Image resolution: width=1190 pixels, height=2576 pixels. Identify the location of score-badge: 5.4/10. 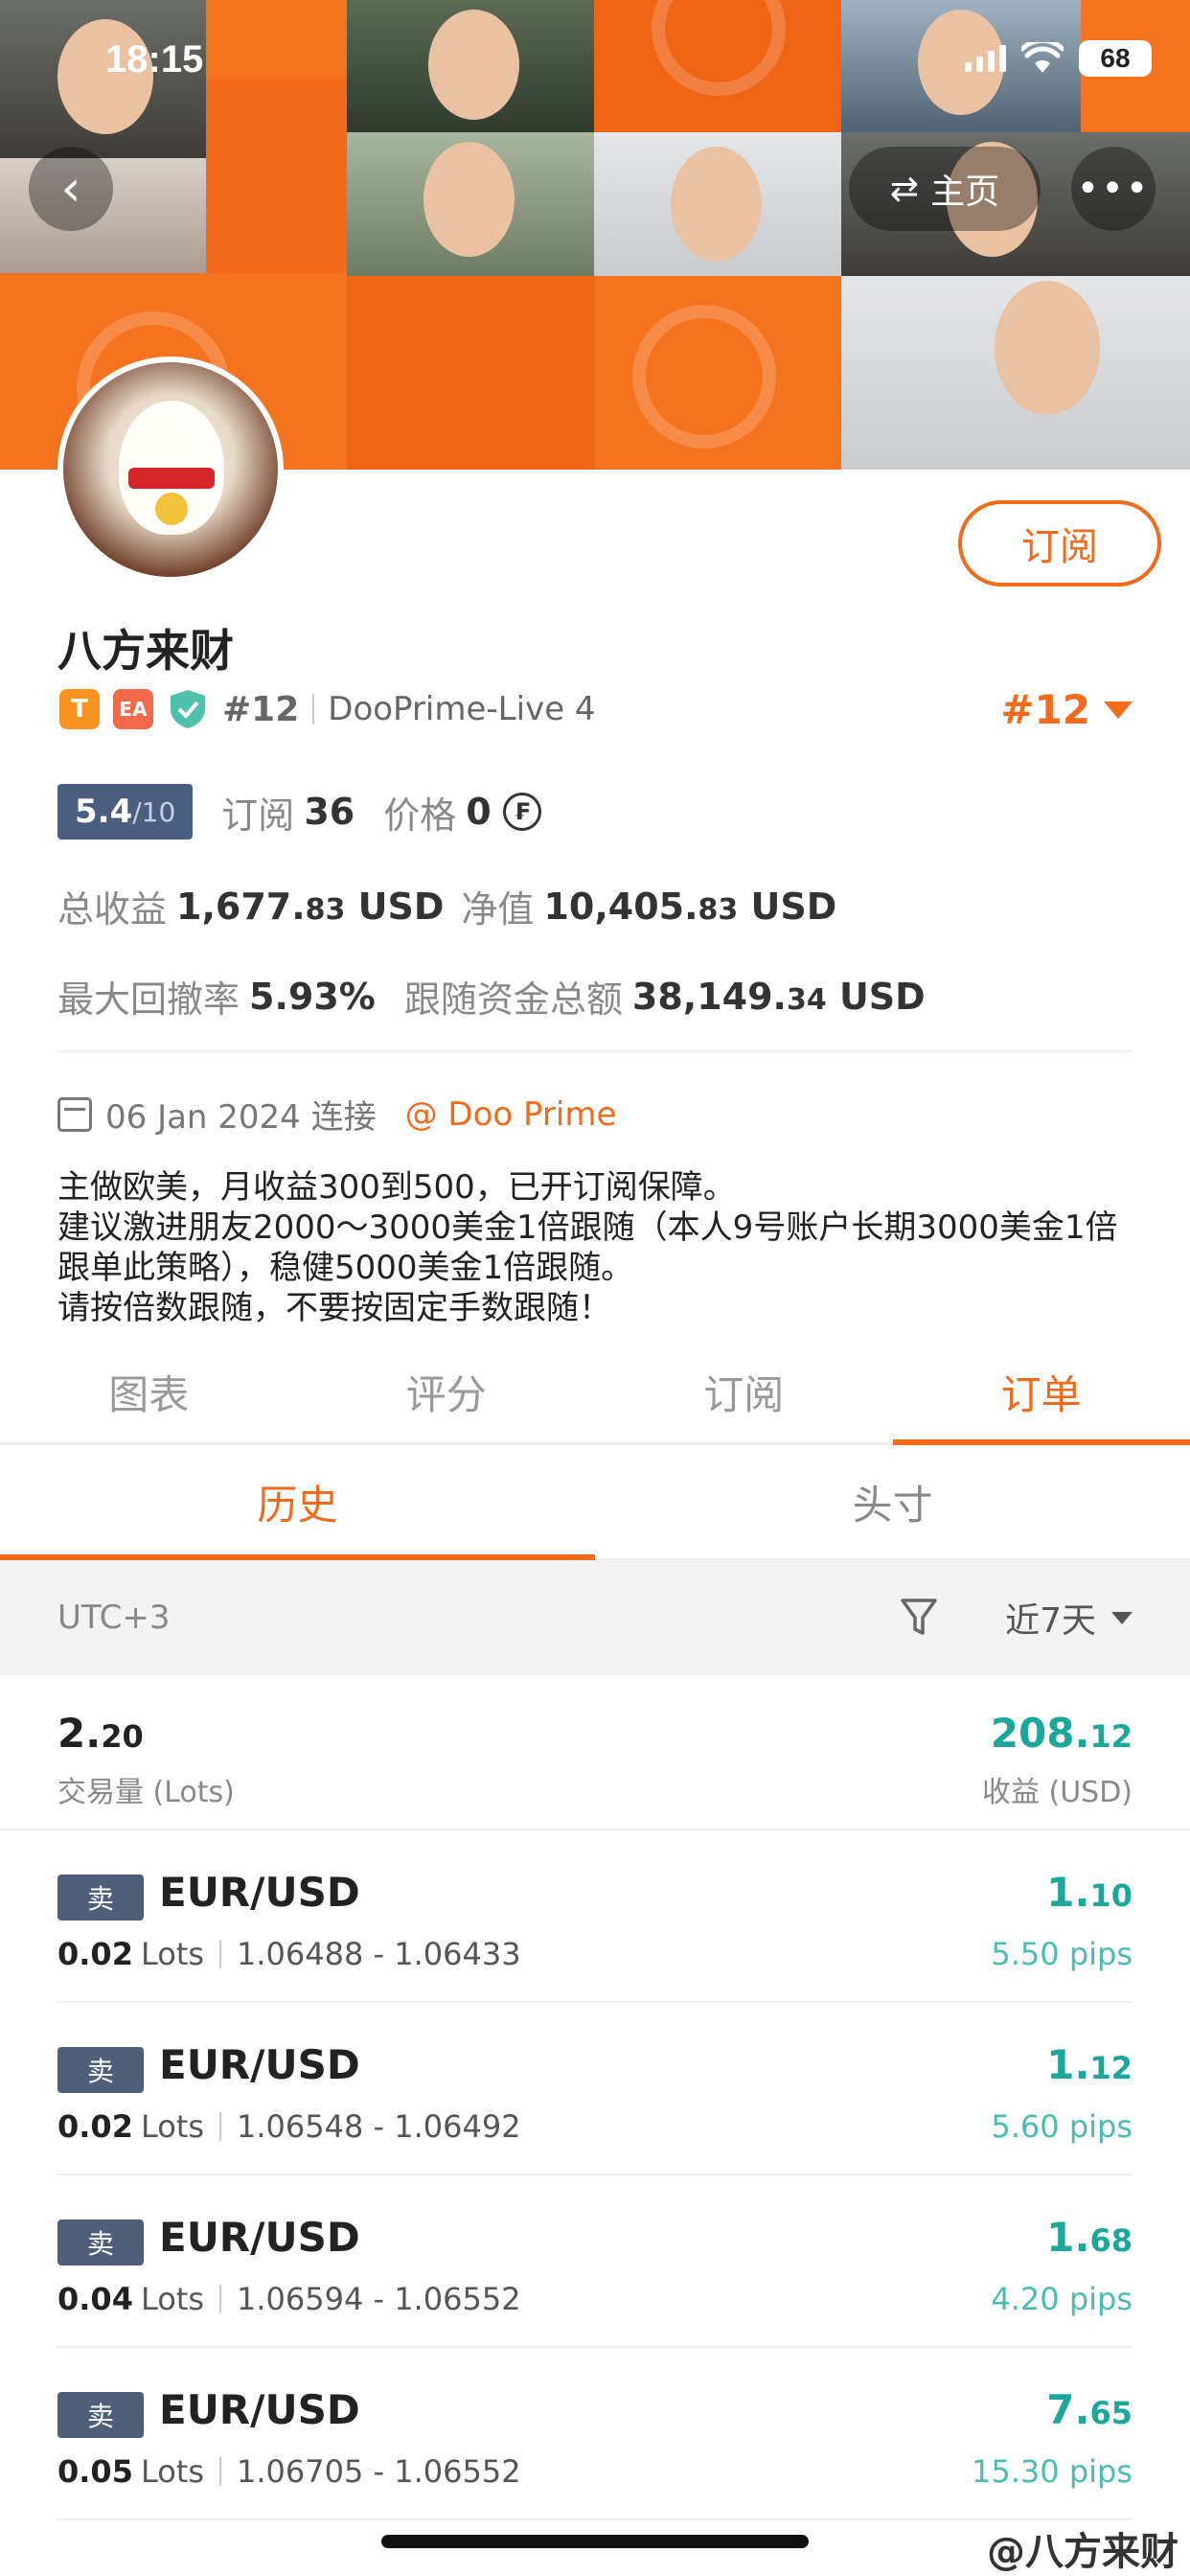
(125, 812).